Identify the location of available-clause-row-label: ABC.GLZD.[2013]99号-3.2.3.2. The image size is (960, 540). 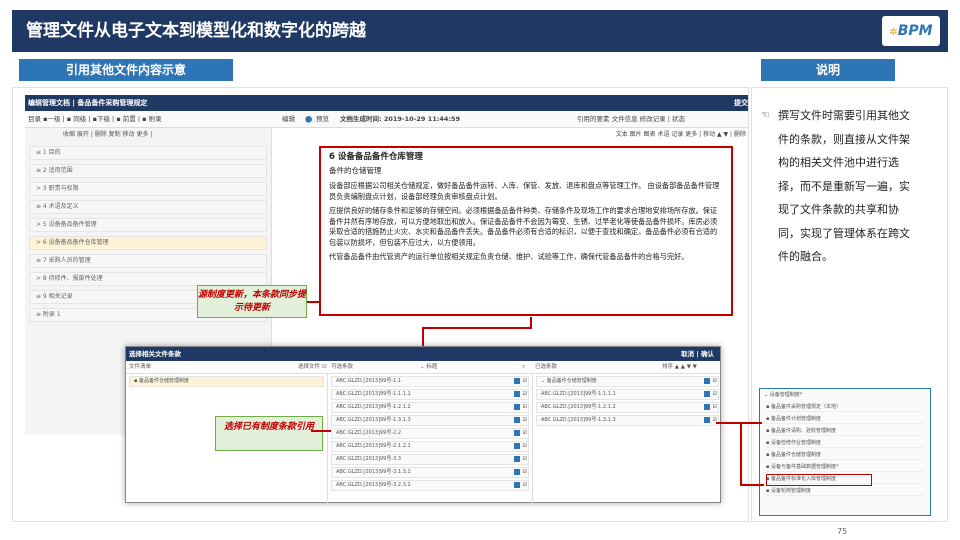
(373, 485).